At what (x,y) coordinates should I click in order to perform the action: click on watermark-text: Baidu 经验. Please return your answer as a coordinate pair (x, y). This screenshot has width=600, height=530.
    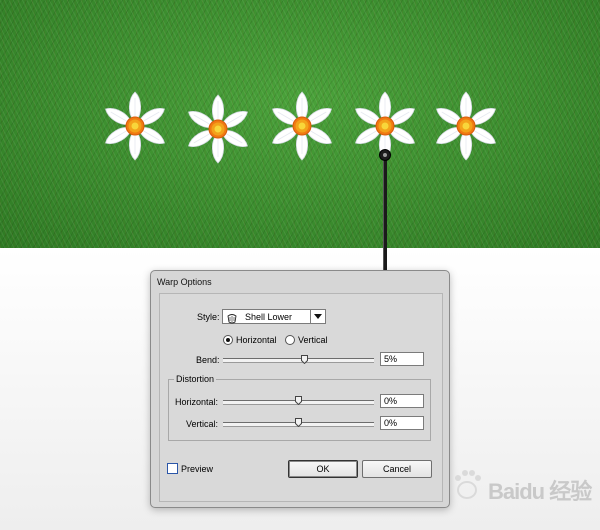
    Looking at the image, I should click on (540, 491).